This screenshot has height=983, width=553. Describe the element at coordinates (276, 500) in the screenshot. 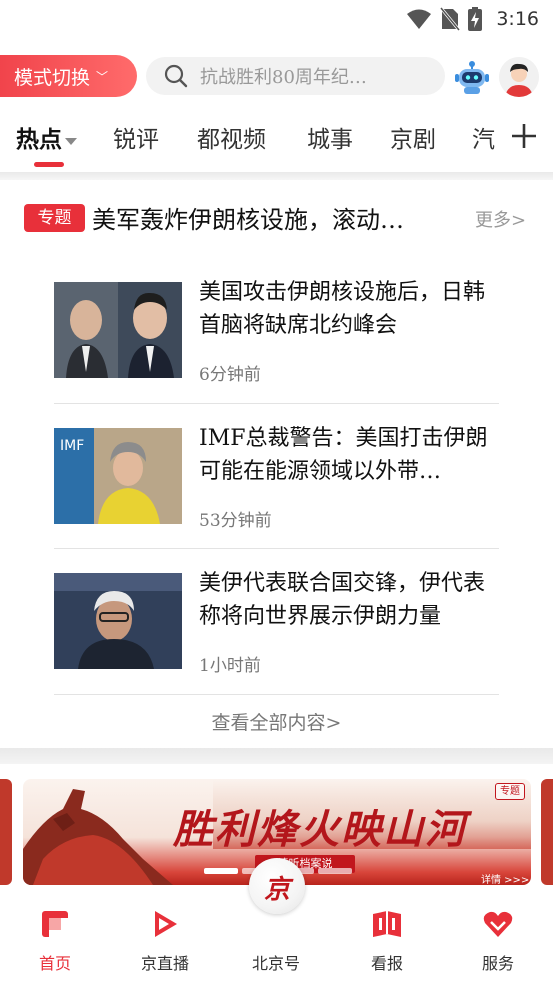

I see `news-item: IMF IMF总裁警告：美国打击伊朗可能在能源领域以外带… 53分钟前` at that location.